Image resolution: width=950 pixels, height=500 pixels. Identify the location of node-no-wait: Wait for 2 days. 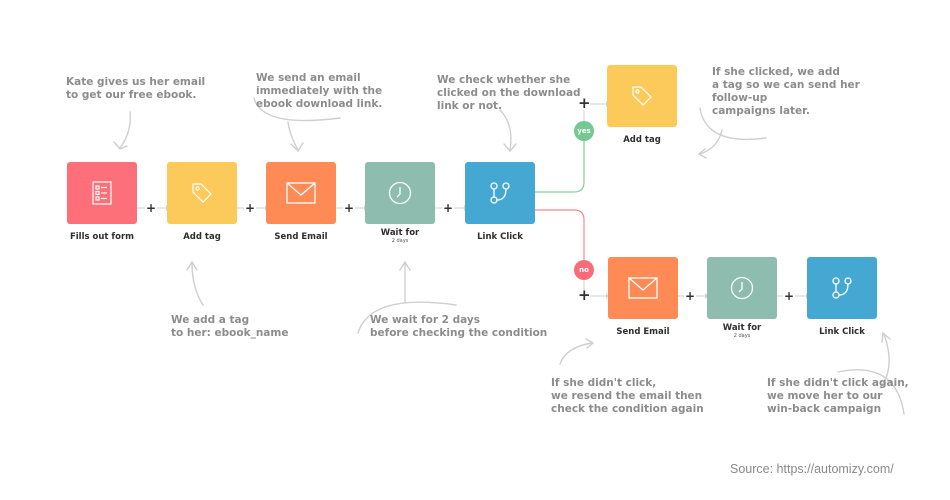
(742, 298).